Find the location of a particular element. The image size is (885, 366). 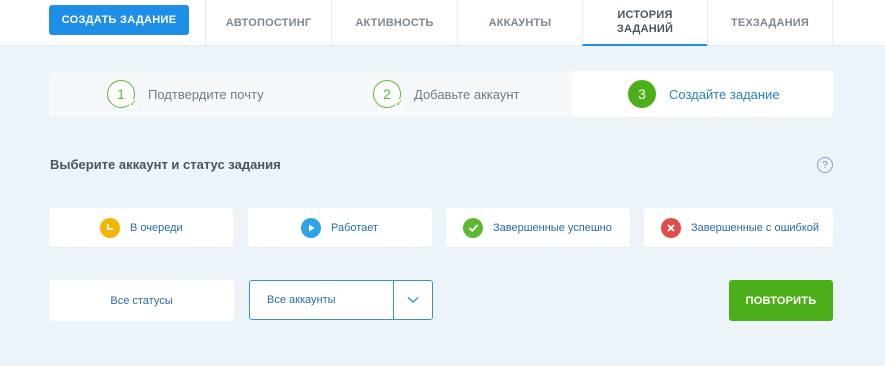

tab-accounts: АККАУНТЫ is located at coordinates (519, 23).